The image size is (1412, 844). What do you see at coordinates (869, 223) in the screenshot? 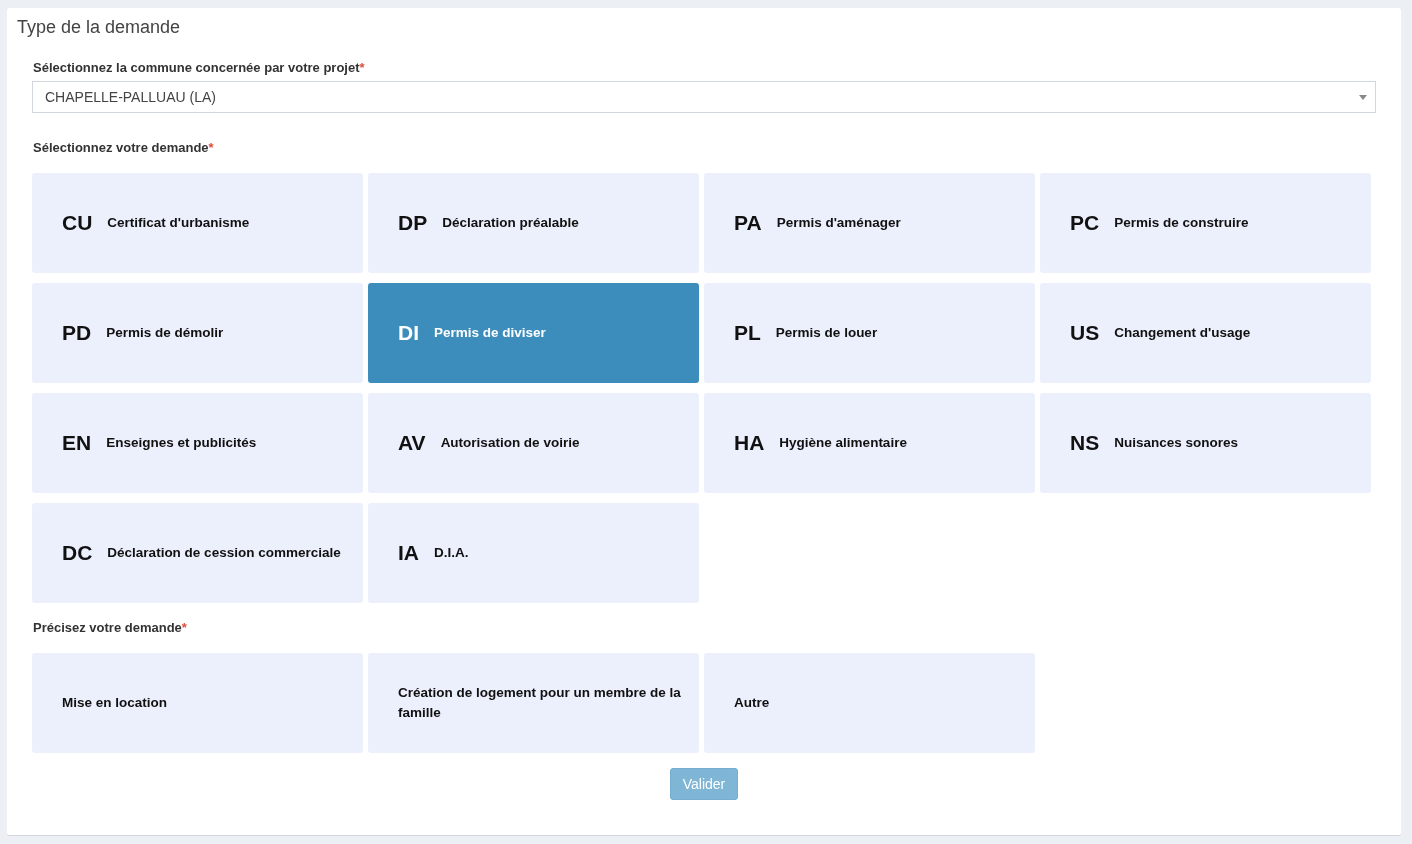
I see `request-type-tile: PA Permis d'aménager` at bounding box center [869, 223].